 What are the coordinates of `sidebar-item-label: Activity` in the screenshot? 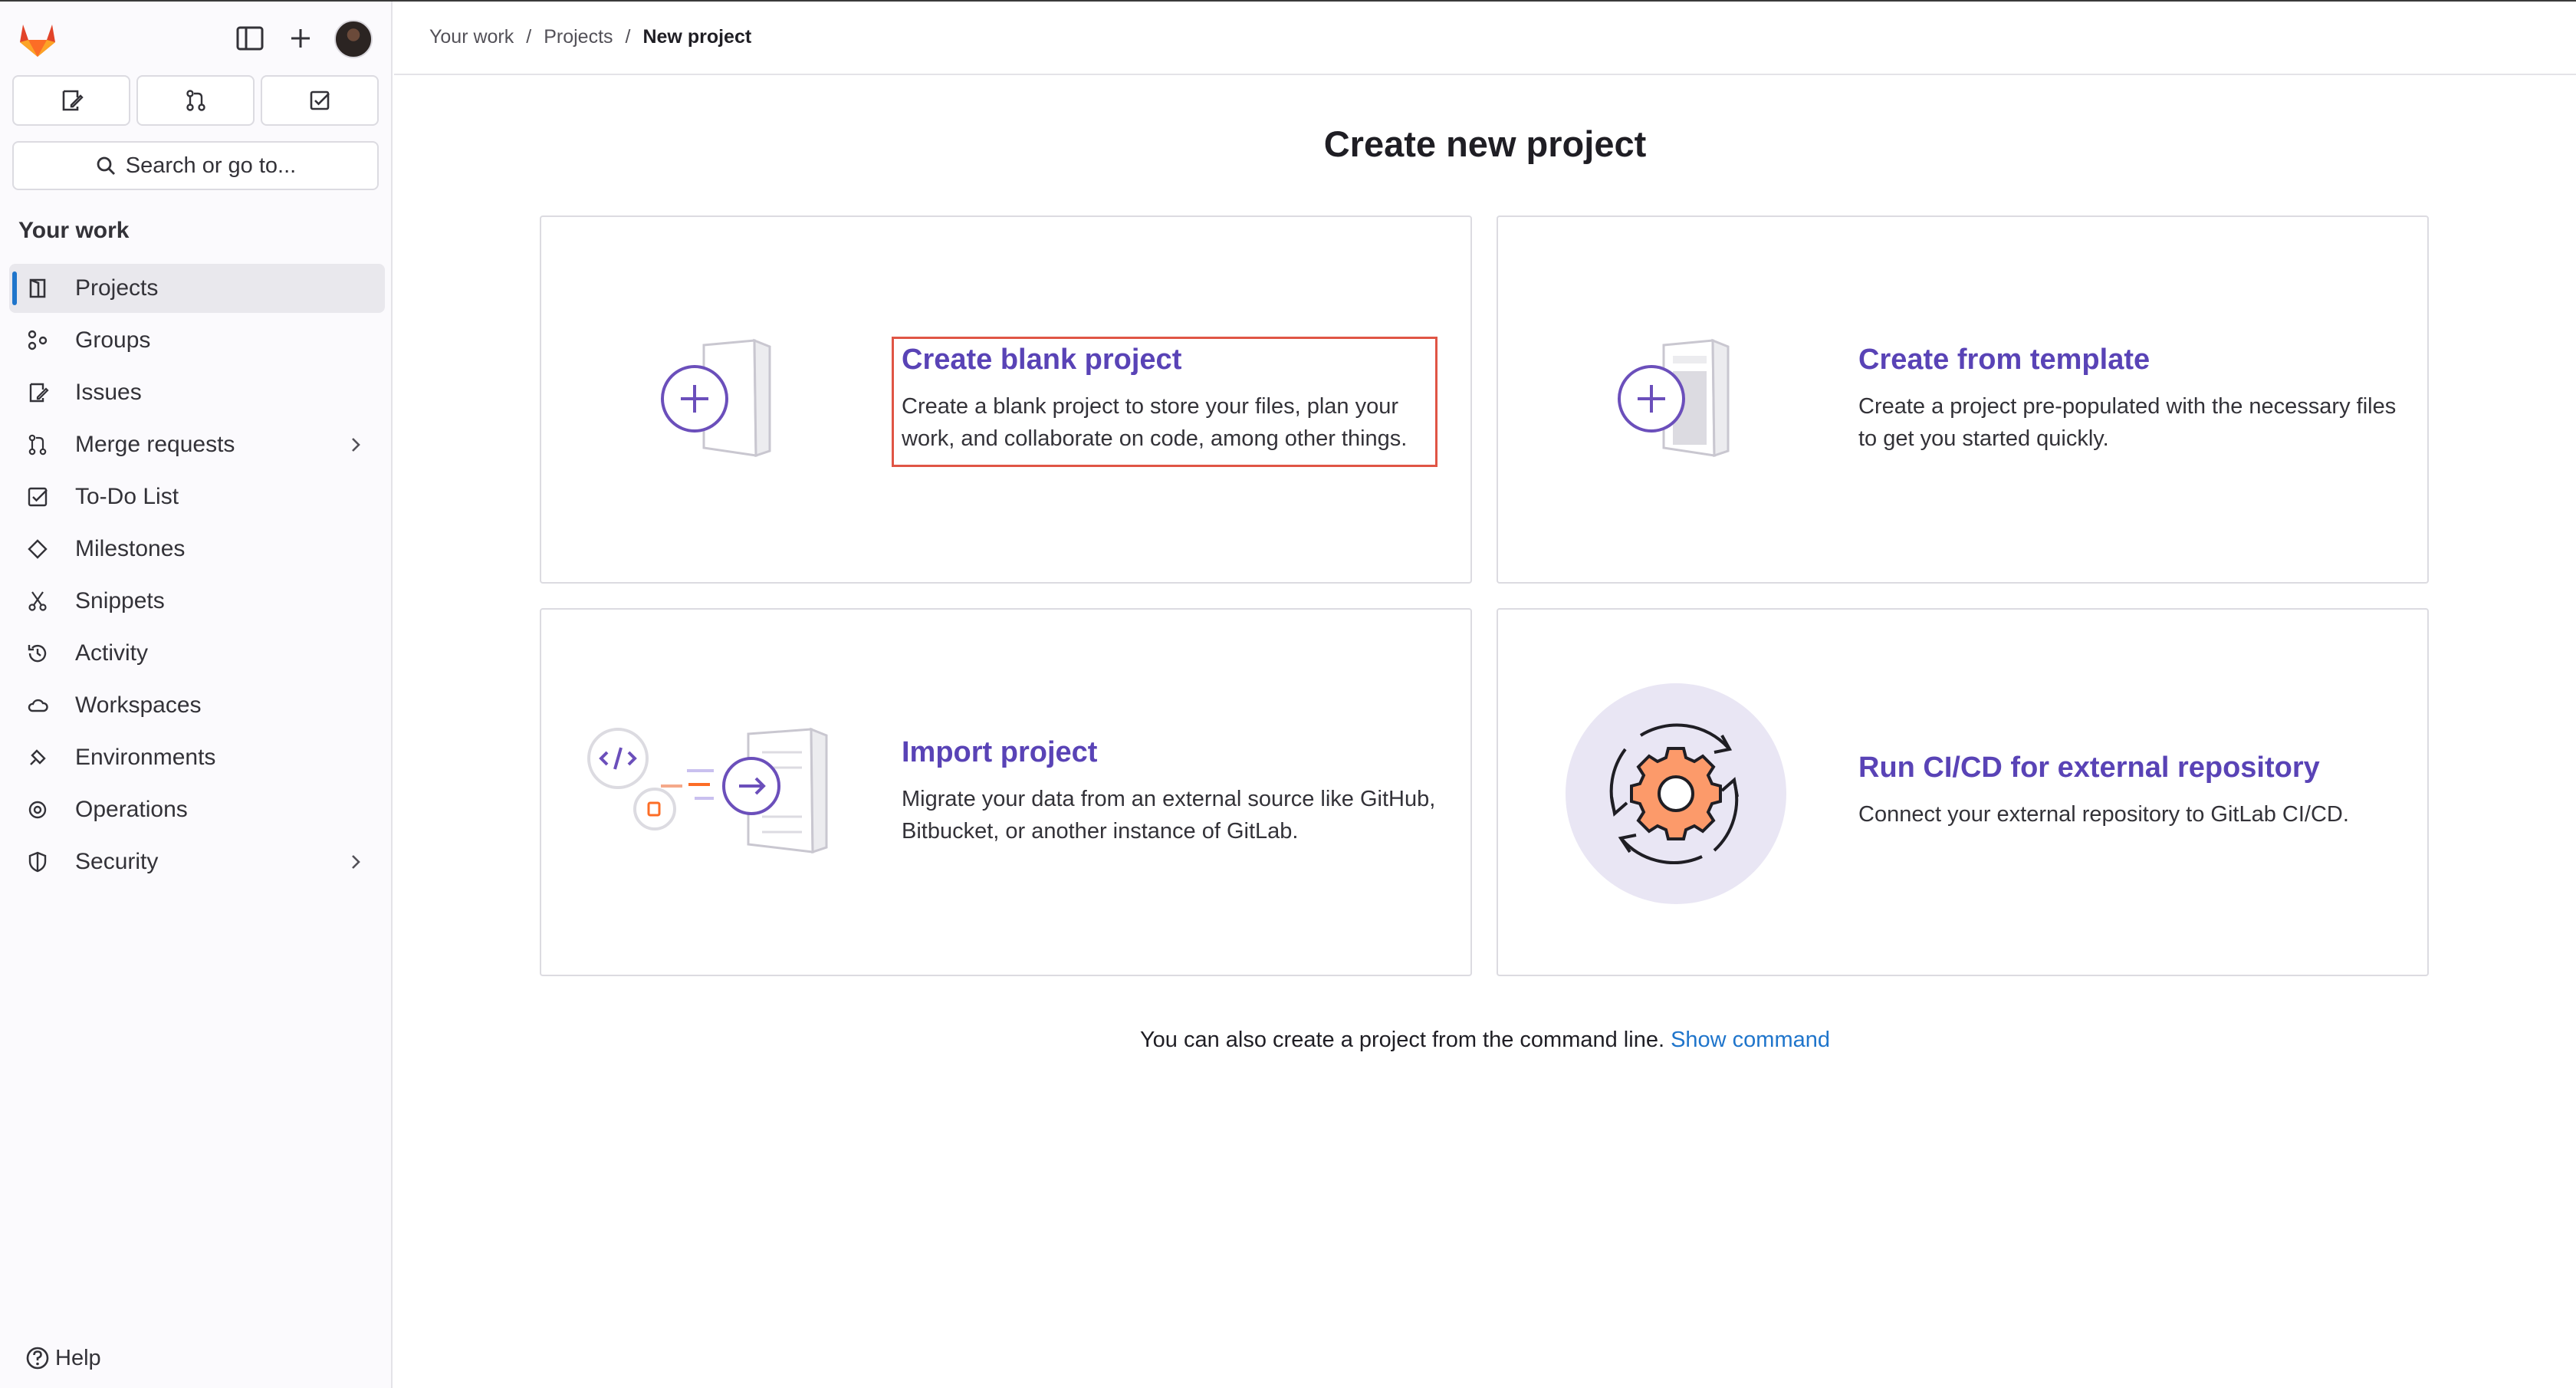 It's located at (112, 653).